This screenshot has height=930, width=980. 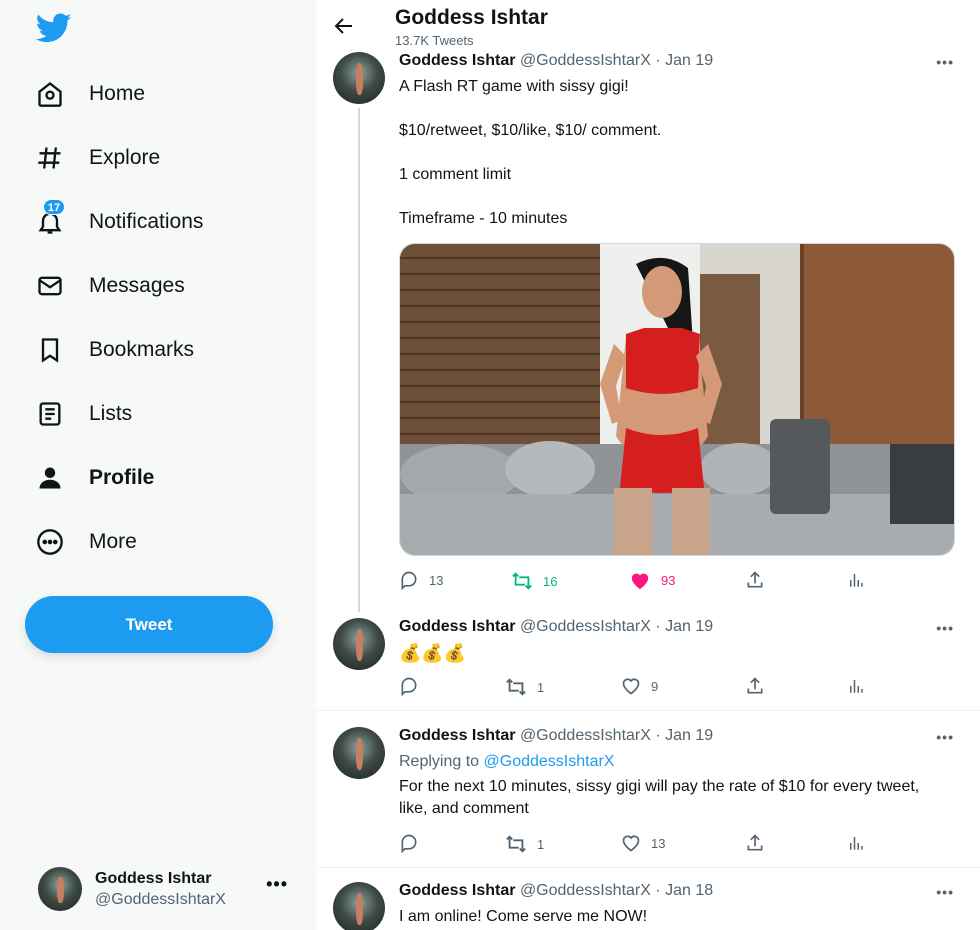 I want to click on nav-more: More, so click(x=80, y=542).